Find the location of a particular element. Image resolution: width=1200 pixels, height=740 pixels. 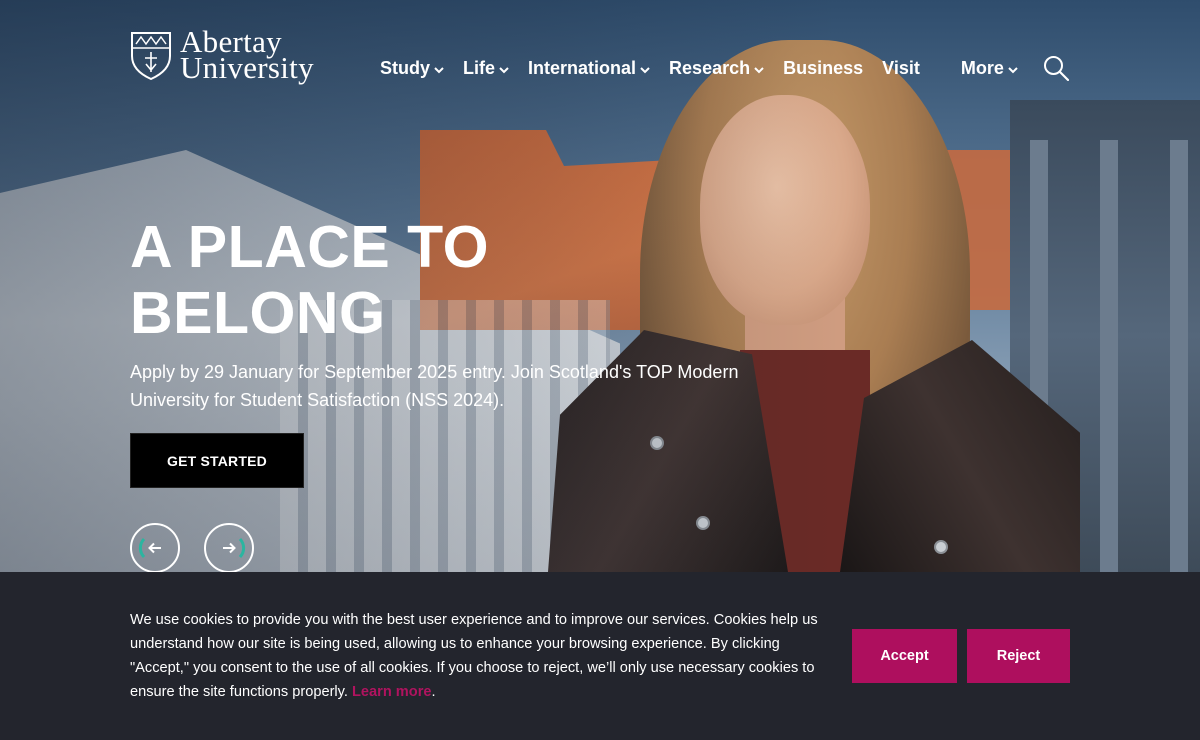

carousel-next-button is located at coordinates (229, 548).